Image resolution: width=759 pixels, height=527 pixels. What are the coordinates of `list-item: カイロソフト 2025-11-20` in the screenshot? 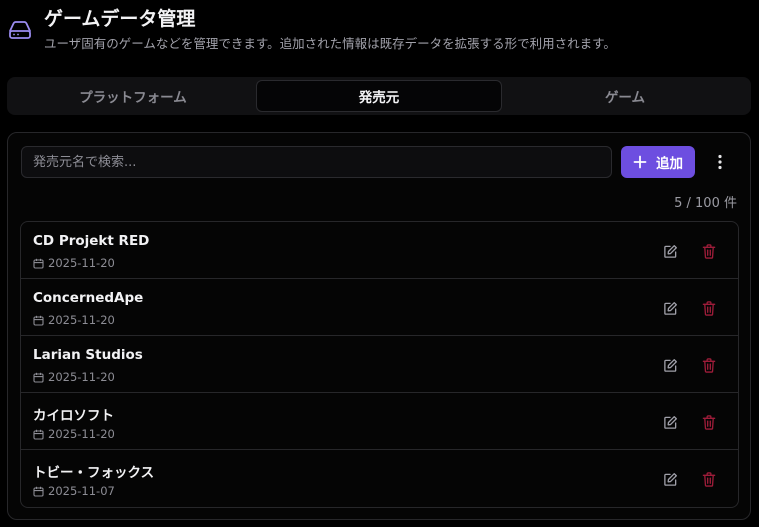 It's located at (379, 421).